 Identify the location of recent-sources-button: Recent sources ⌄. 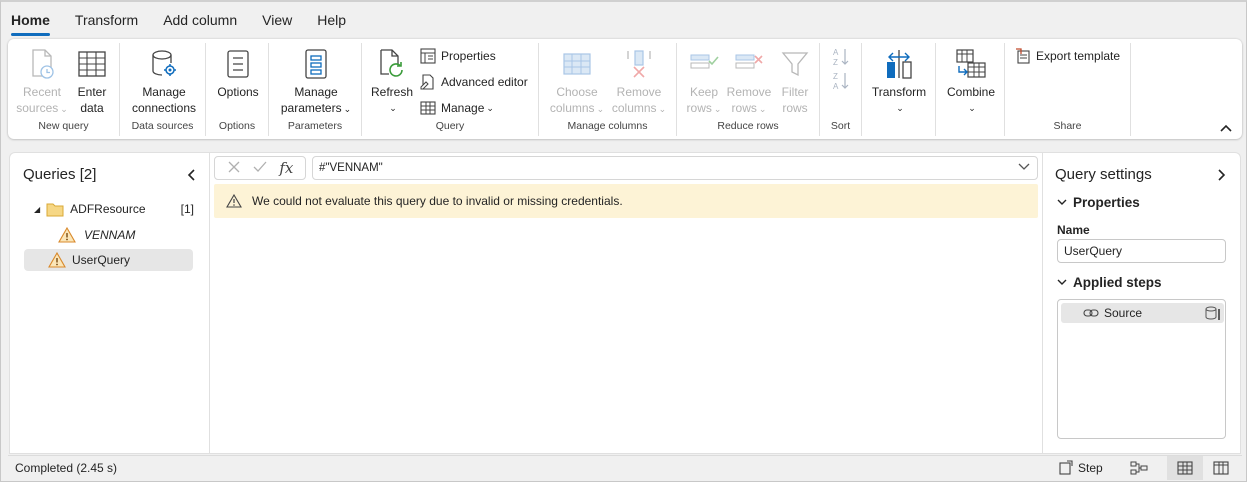
(42, 82).